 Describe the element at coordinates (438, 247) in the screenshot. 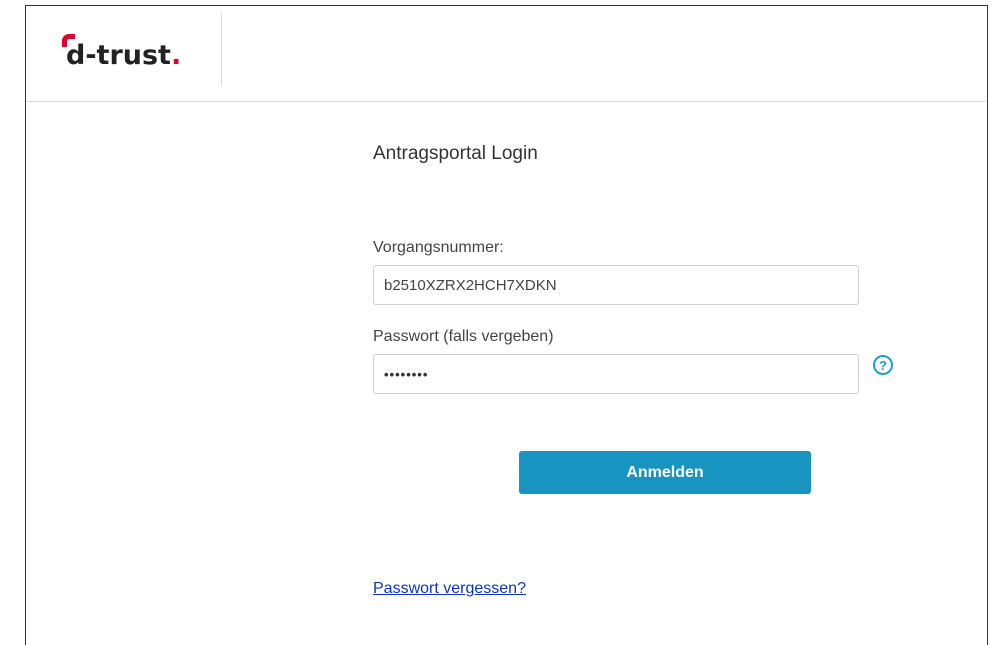

I see `case-number-label: Vorgangsnummer:` at that location.